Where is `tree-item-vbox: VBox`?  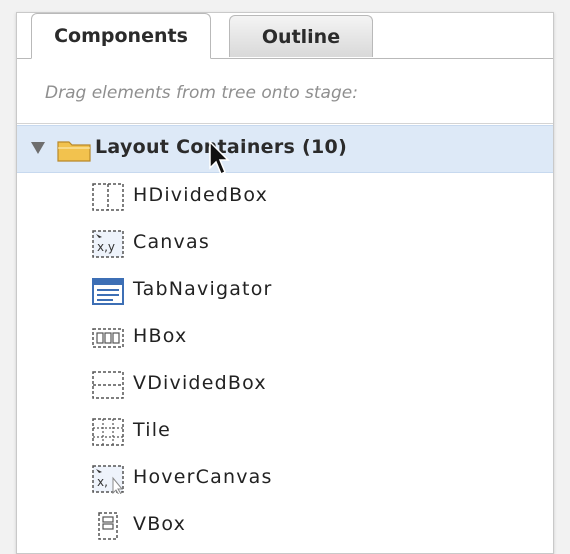
tree-item-vbox: VBox is located at coordinates (285, 524).